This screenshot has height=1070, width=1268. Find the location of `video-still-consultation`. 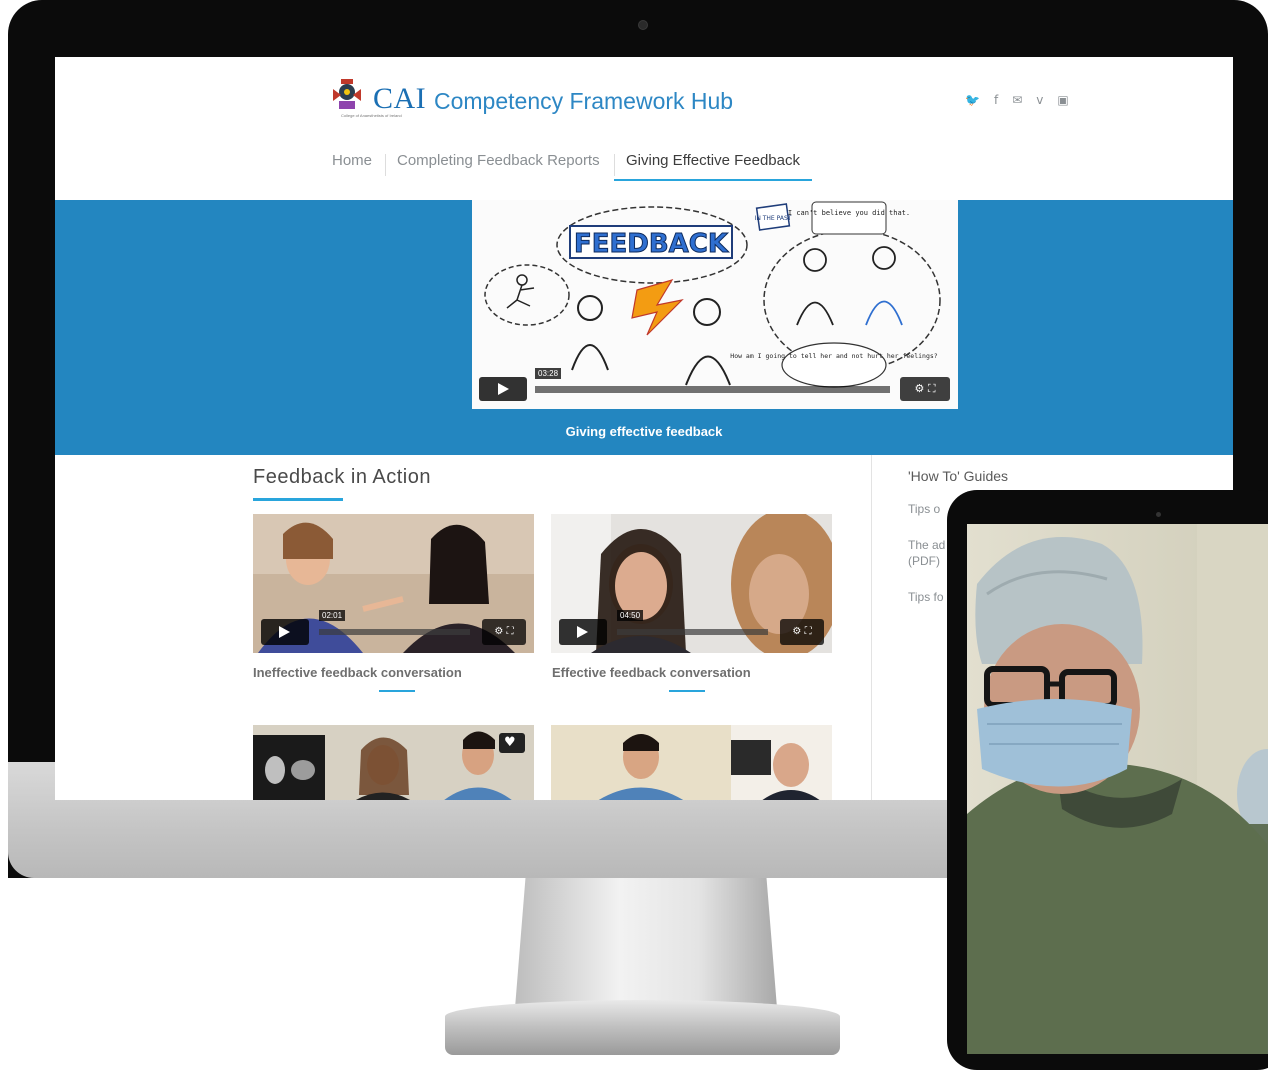

video-still-consultation is located at coordinates (691, 762).